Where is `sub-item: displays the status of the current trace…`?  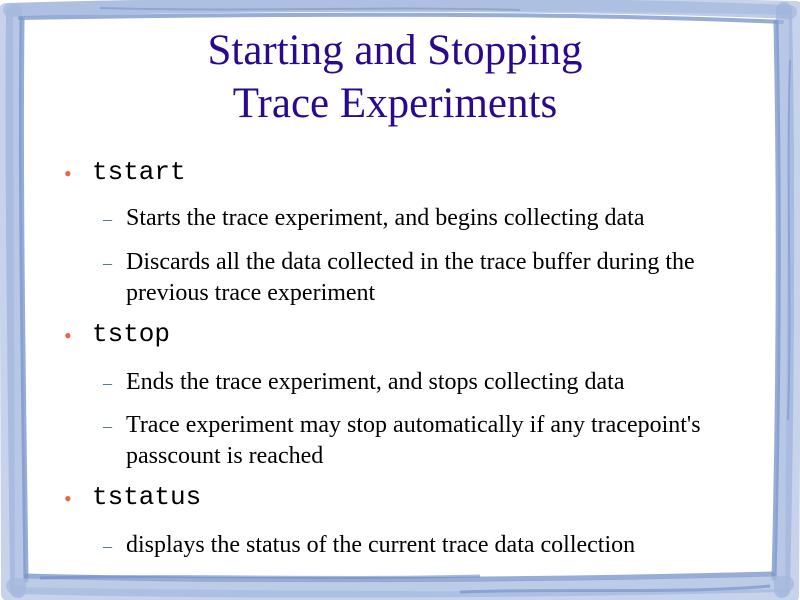 sub-item: displays the status of the current trace… is located at coordinates (381, 545).